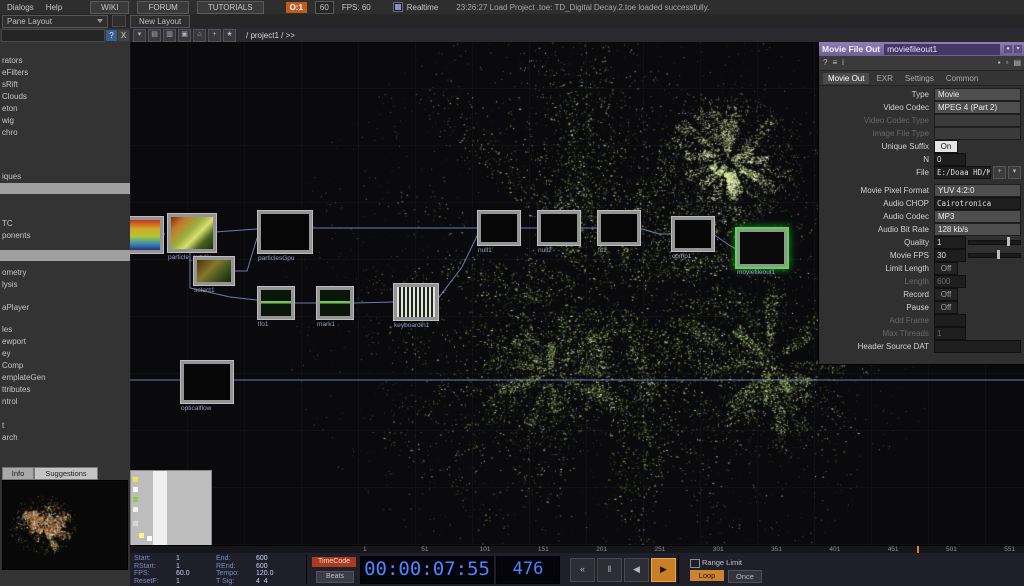 The width and height of the screenshot is (1024, 586). What do you see at coordinates (54, 7) in the screenshot?
I see `menu-help: Help` at bounding box center [54, 7].